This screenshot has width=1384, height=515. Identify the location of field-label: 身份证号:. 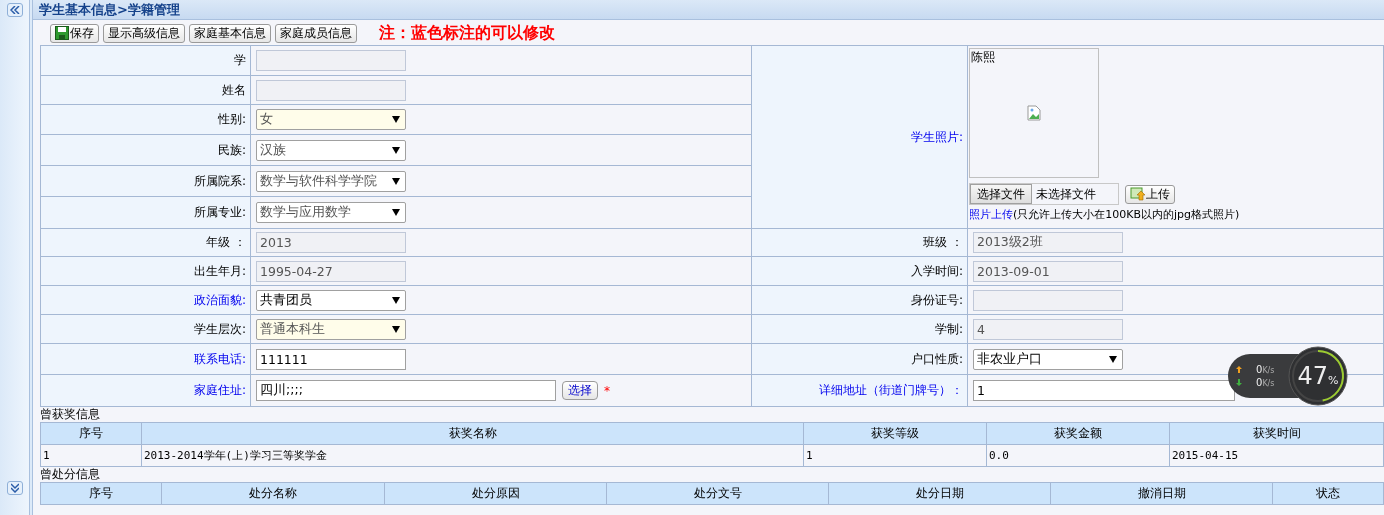
(859, 300).